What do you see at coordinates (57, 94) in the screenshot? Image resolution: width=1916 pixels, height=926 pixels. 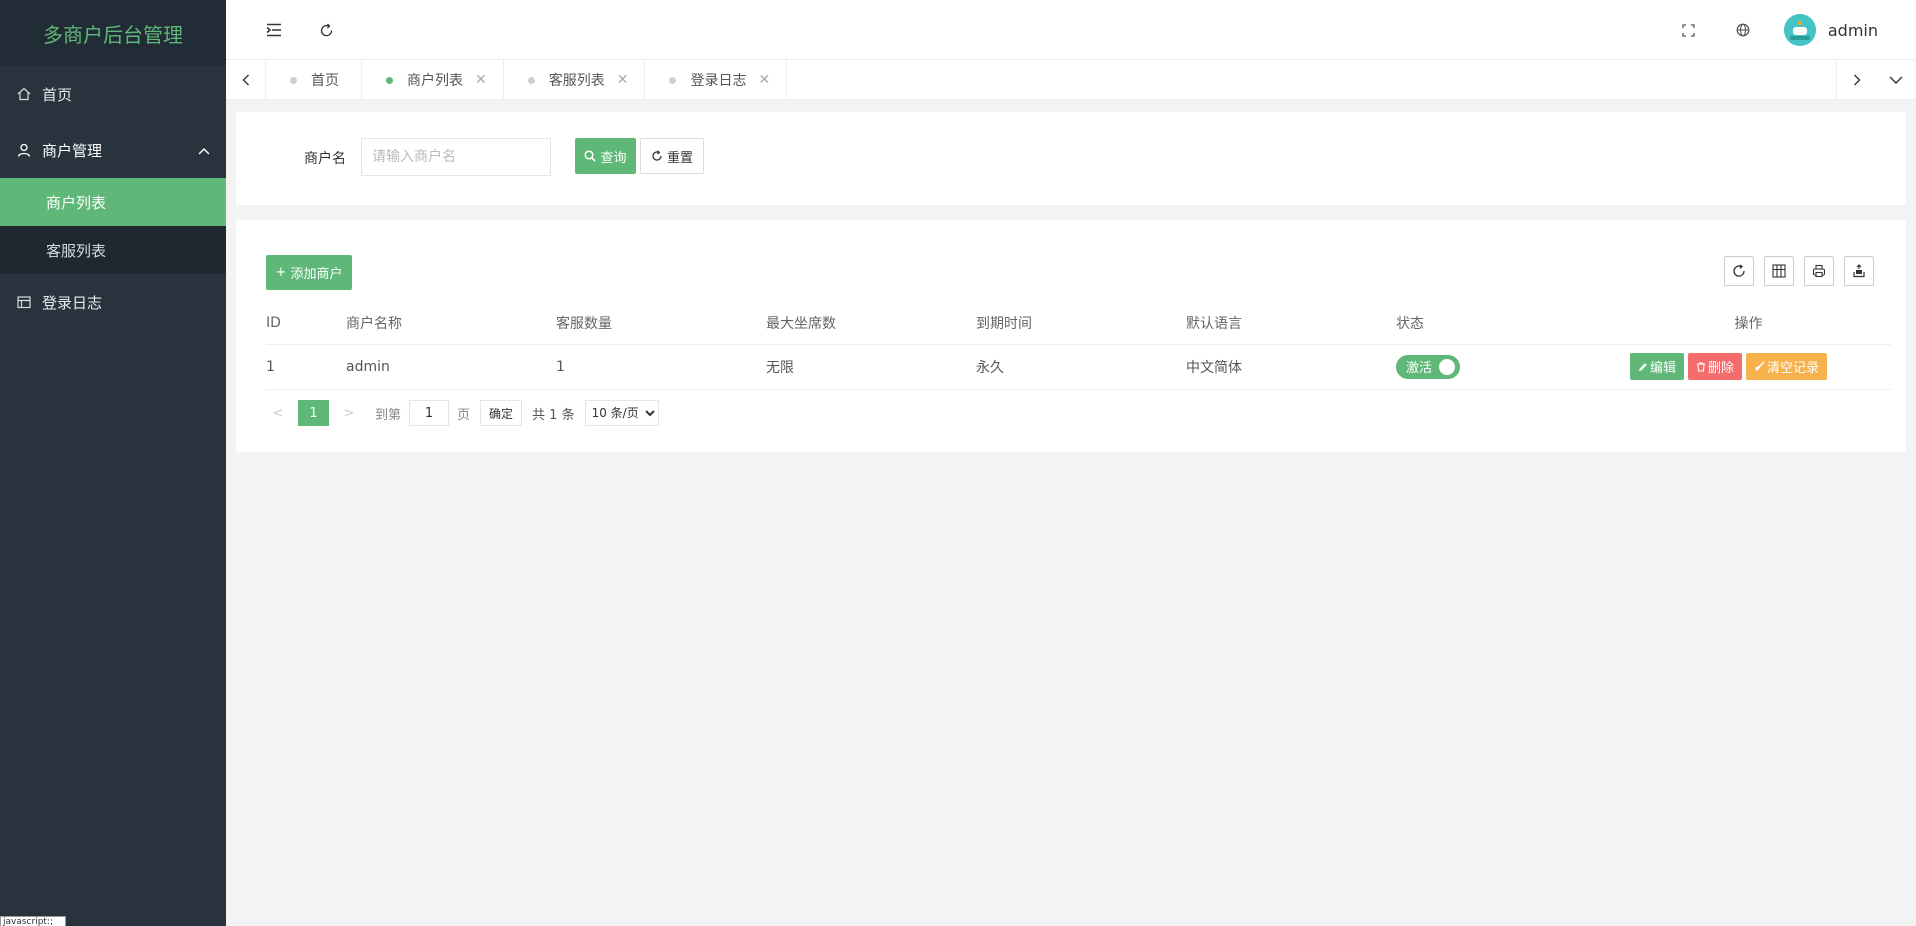 I see `sidebar-item-label: 首页` at bounding box center [57, 94].